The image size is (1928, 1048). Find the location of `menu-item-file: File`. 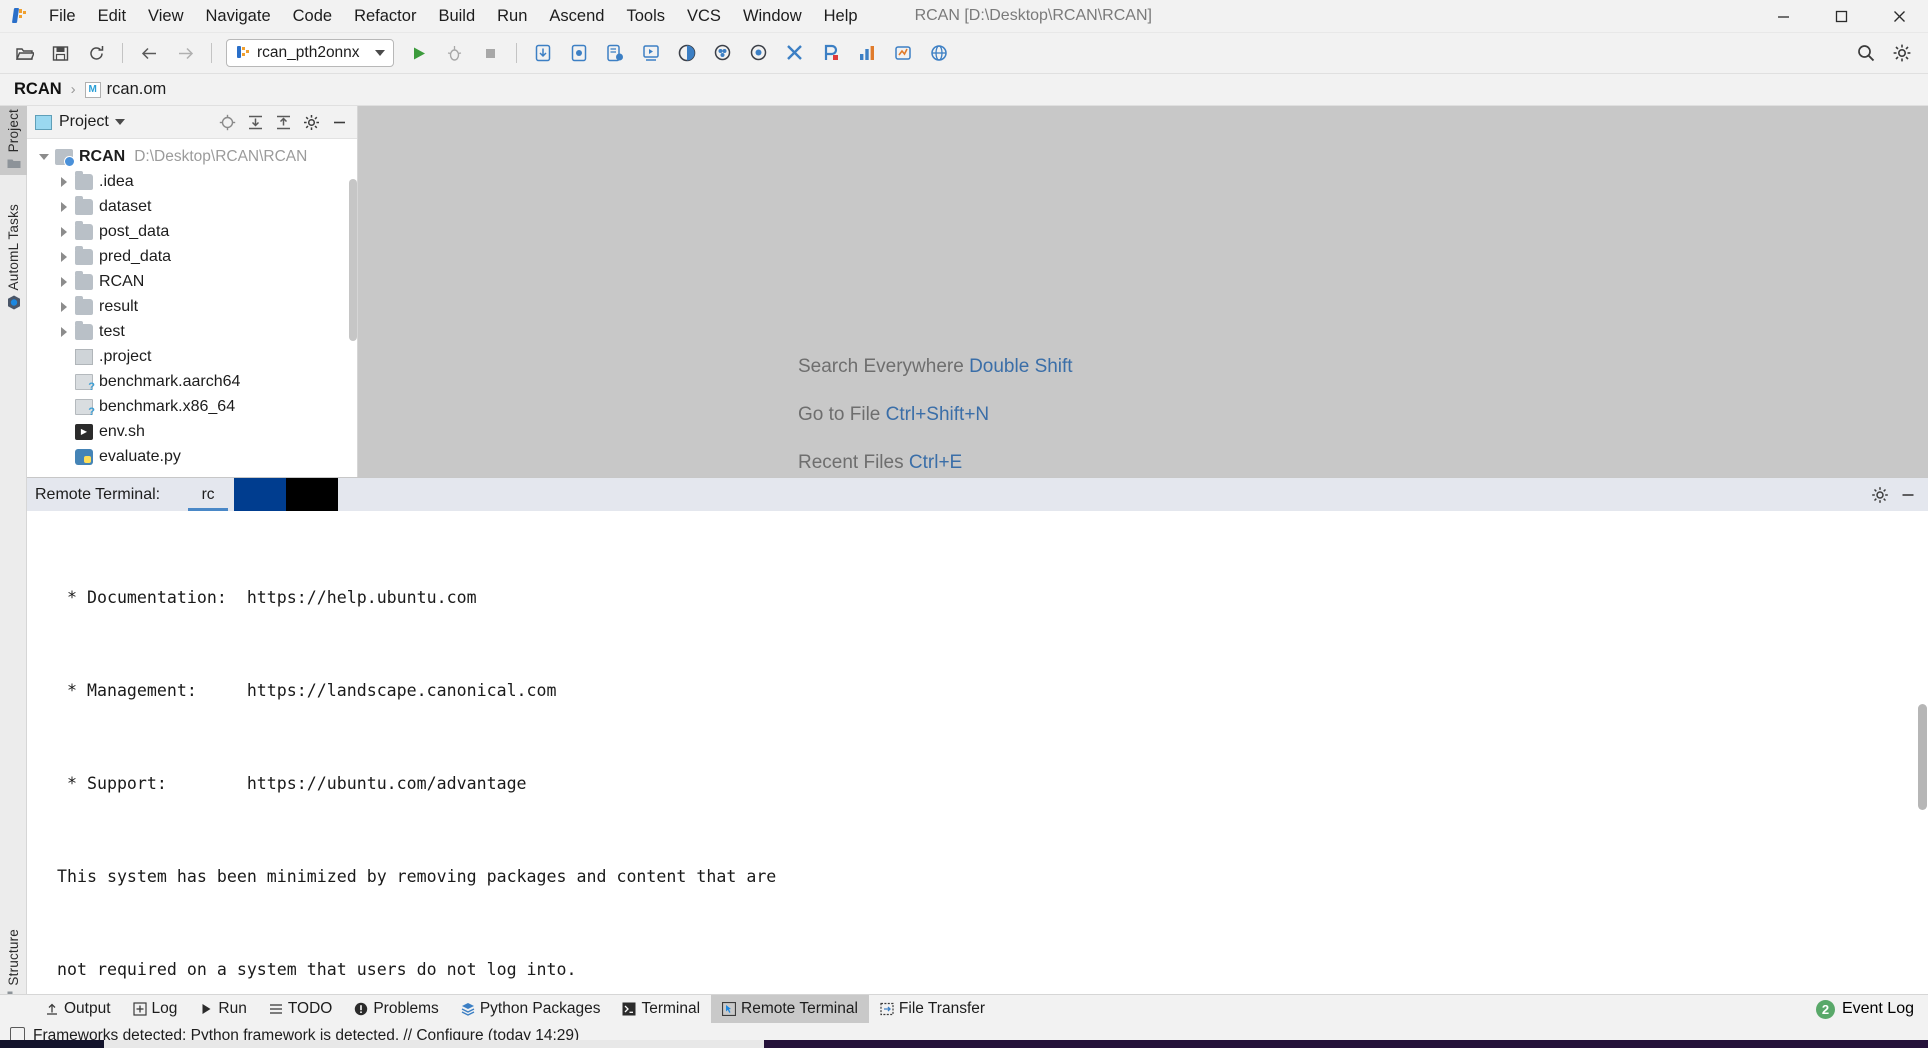

menu-item-file: File is located at coordinates (62, 16).